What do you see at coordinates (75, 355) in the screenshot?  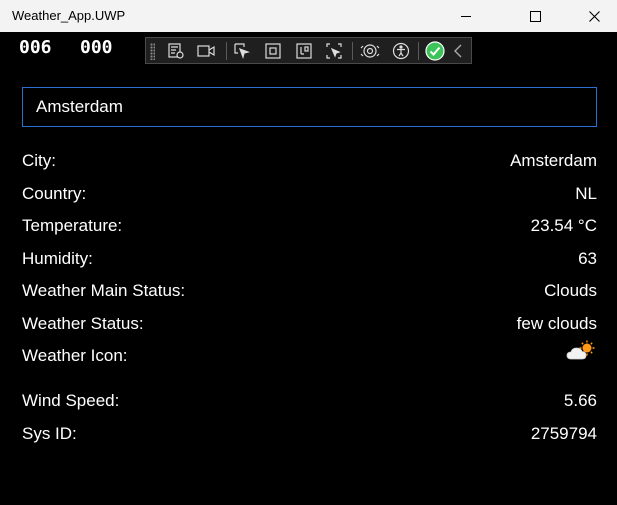 I see `row-label: Weather Icon:` at bounding box center [75, 355].